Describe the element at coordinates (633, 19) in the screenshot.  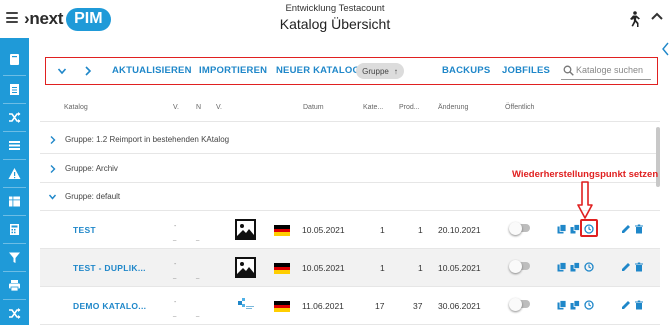
I see `runner-icon` at that location.